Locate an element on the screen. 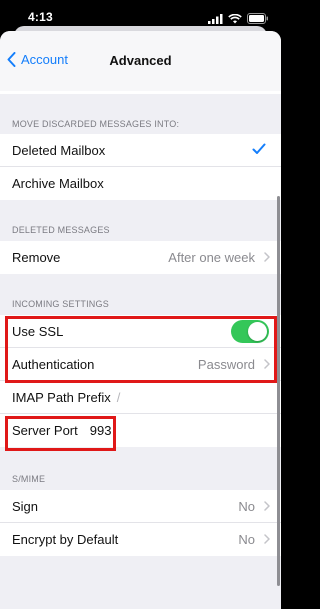 The width and height of the screenshot is (320, 609). scrollbar is located at coordinates (278, 391).